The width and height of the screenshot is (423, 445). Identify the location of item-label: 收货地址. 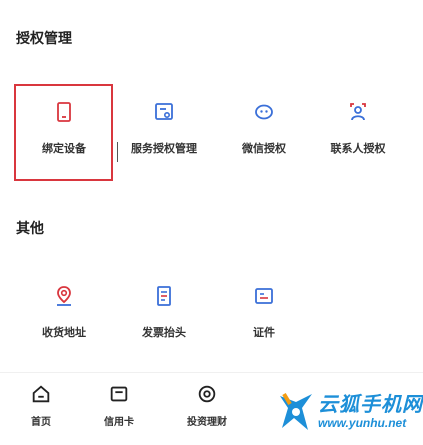
(64, 333).